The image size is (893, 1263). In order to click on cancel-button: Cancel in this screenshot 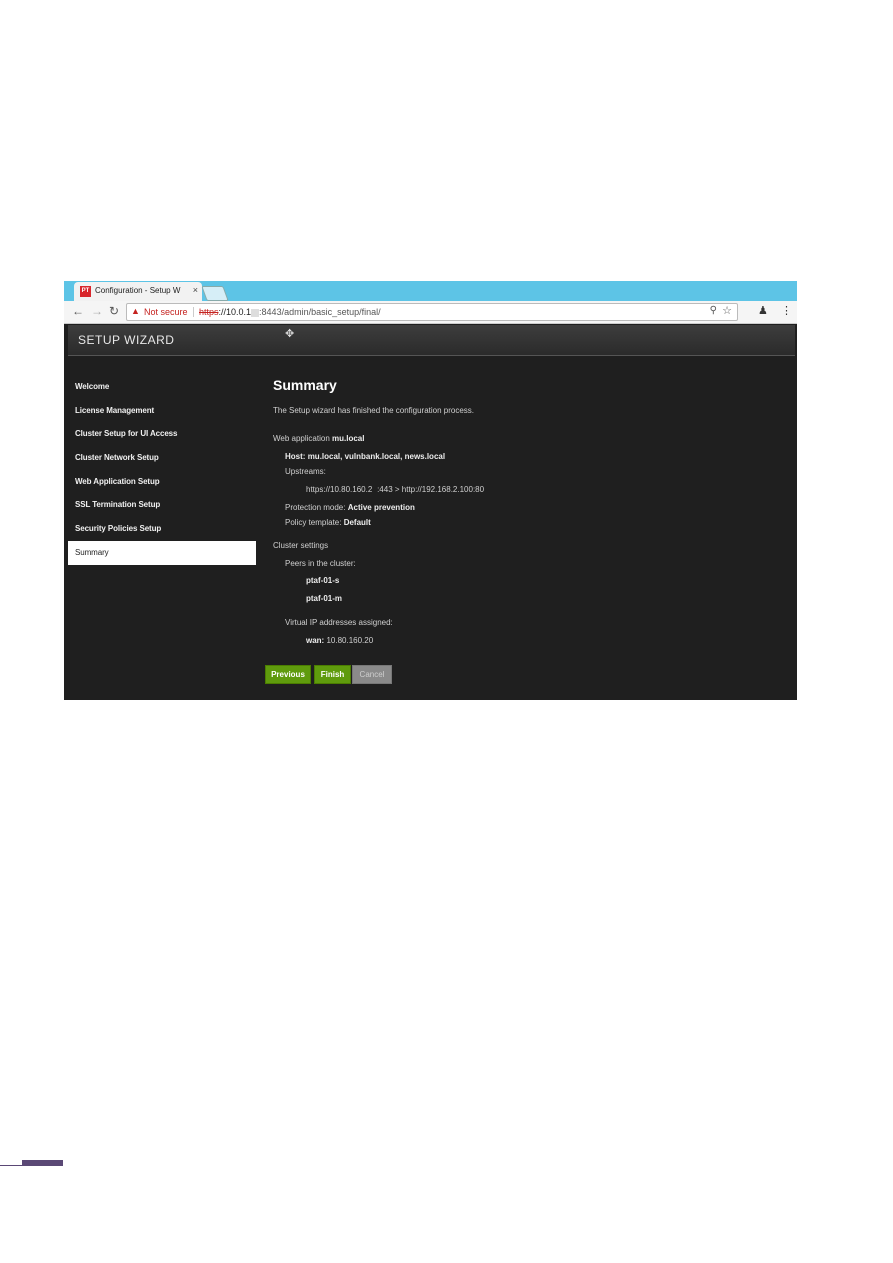, I will do `click(372, 674)`.